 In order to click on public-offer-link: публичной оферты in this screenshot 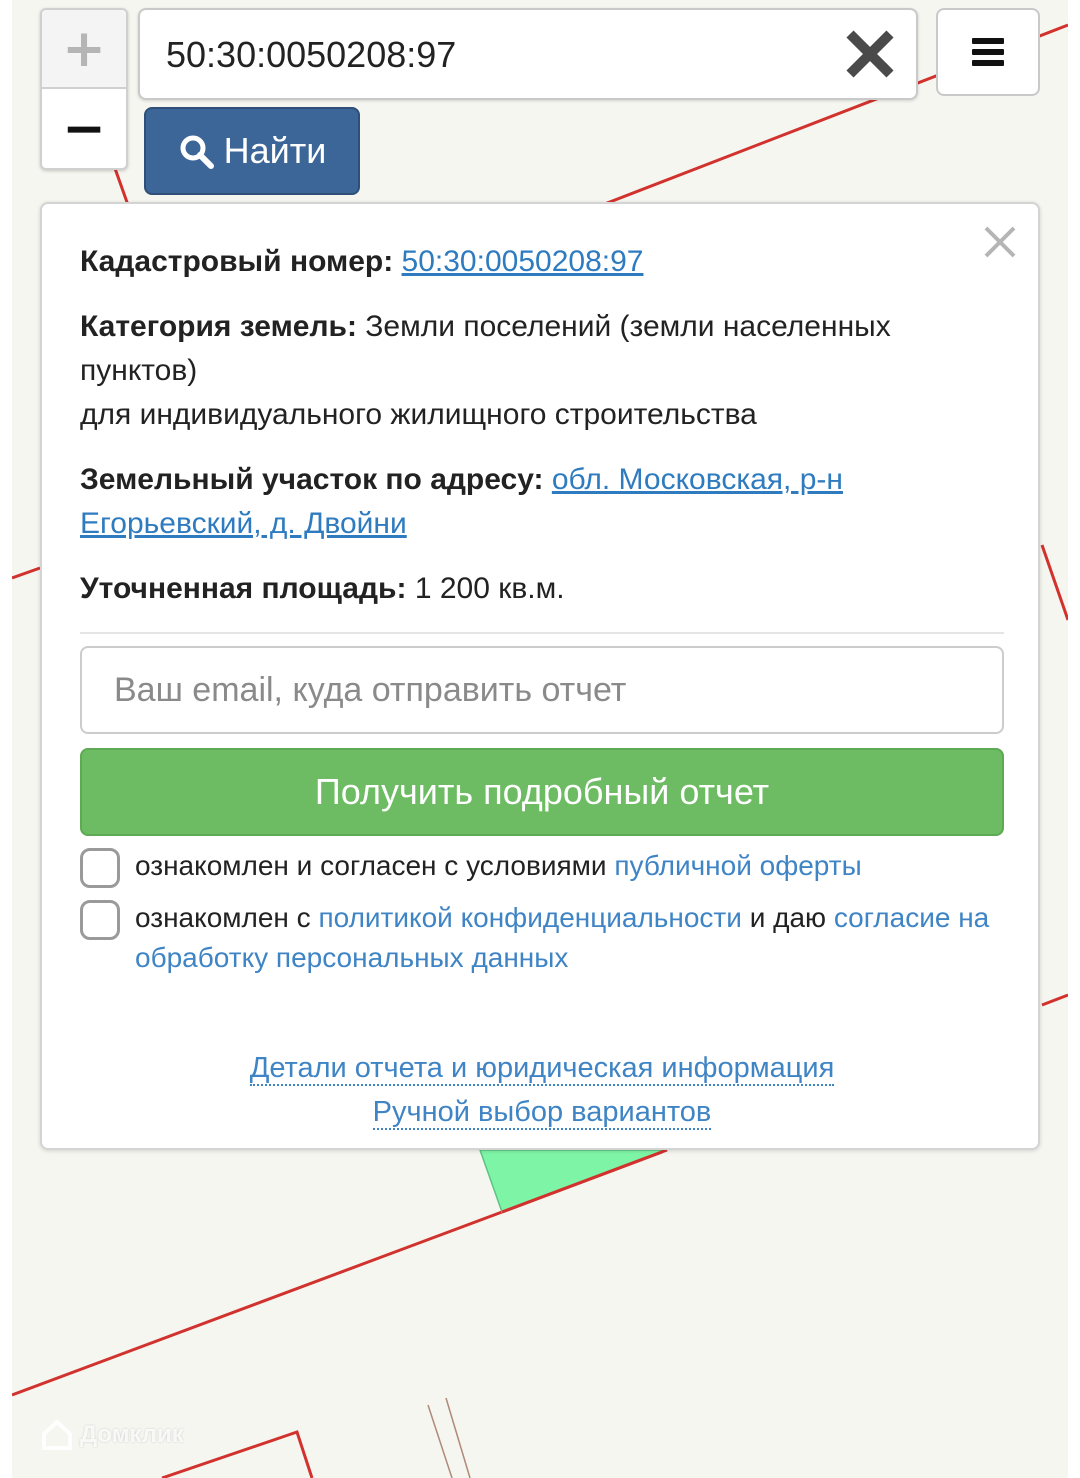, I will do `click(737, 865)`.